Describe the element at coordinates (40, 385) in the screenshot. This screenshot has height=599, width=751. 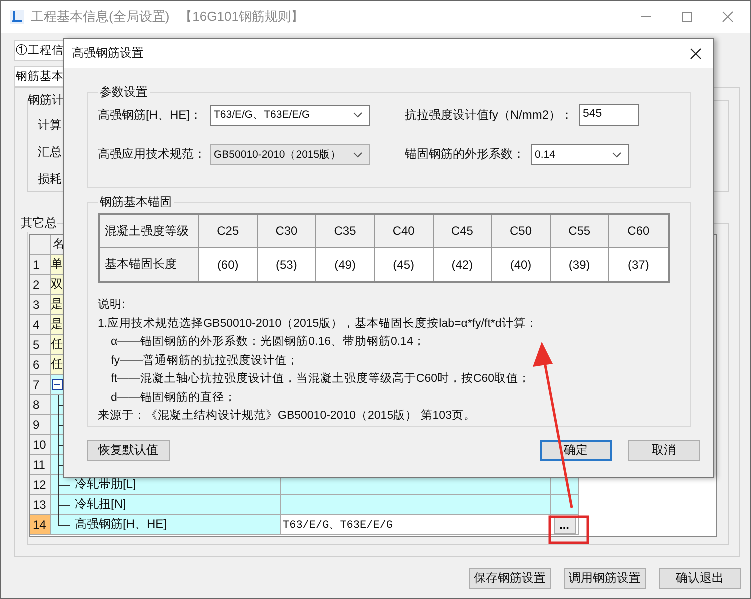
I see `row-number: 7` at that location.